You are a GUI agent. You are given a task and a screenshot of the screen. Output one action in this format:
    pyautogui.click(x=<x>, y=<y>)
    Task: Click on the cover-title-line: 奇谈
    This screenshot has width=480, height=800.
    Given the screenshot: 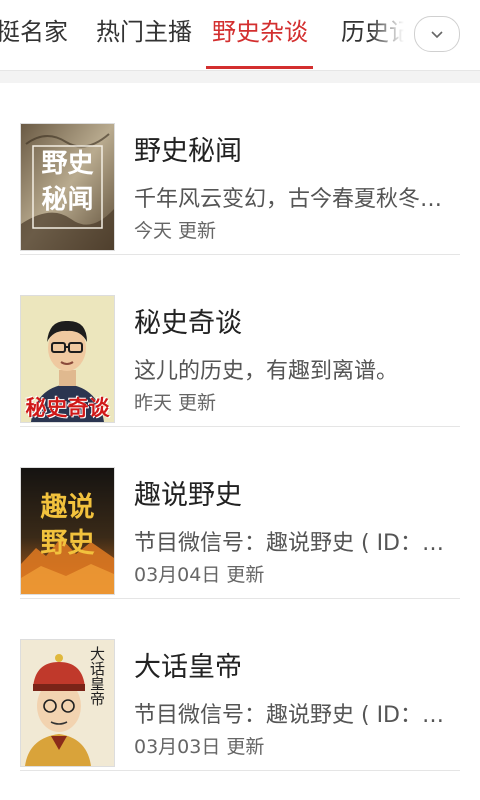 What is the action you would take?
    pyautogui.click(x=88, y=407)
    